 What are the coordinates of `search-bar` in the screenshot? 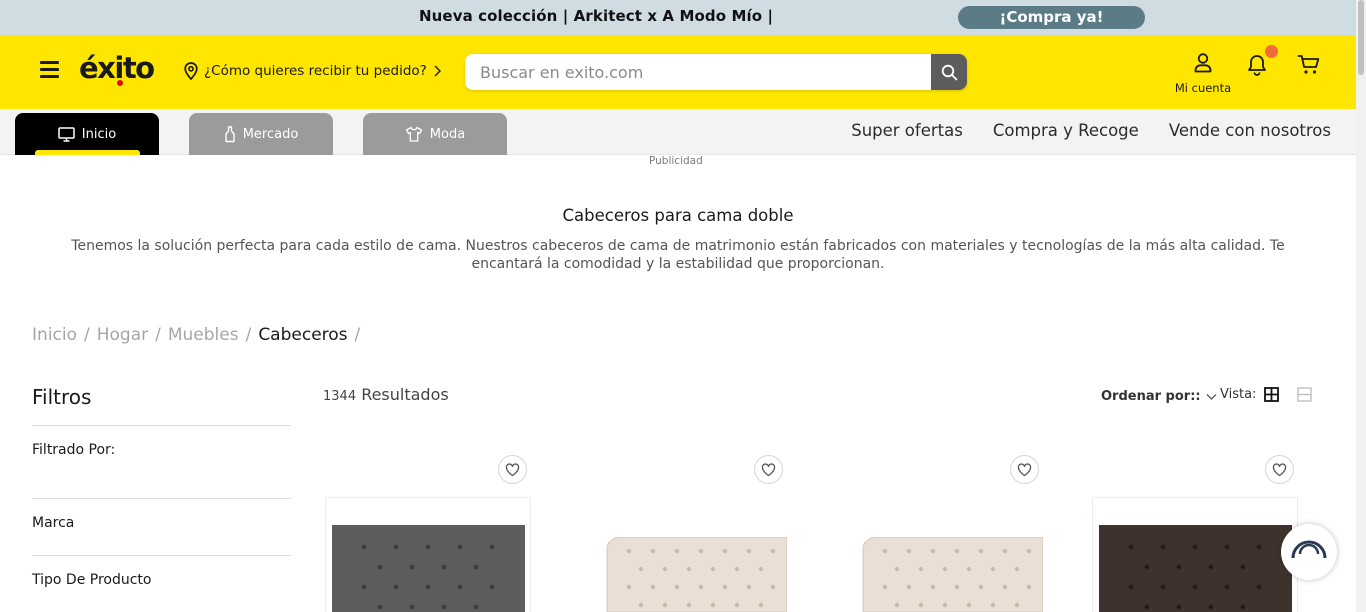 It's located at (716, 72).